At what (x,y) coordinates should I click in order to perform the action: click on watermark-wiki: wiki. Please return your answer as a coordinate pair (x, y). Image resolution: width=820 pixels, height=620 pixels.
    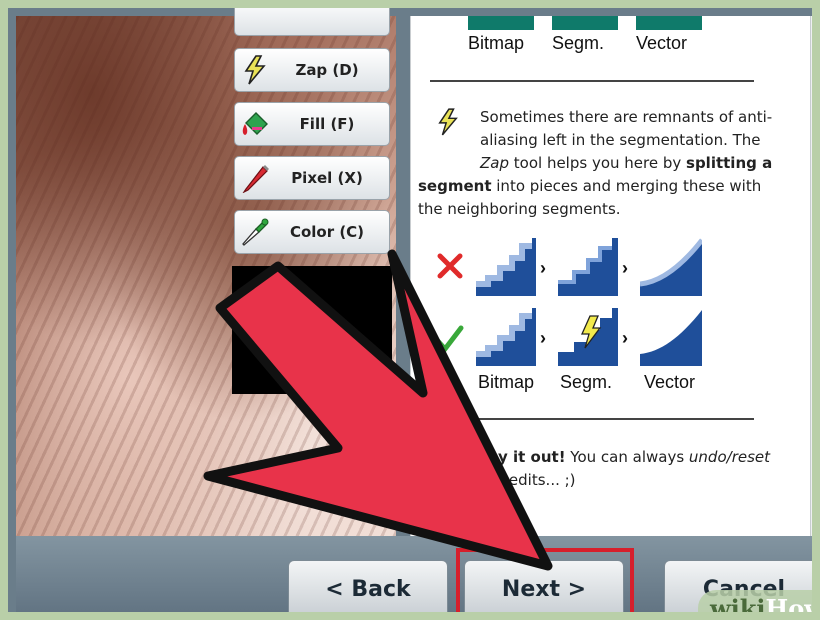
    Looking at the image, I should click on (738, 607).